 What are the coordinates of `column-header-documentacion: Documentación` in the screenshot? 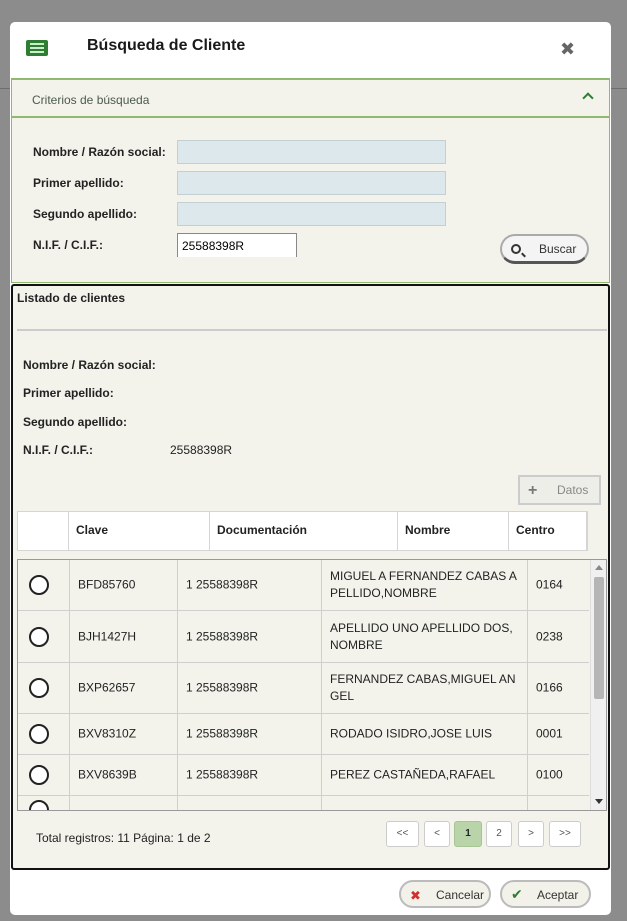 It's located at (304, 531).